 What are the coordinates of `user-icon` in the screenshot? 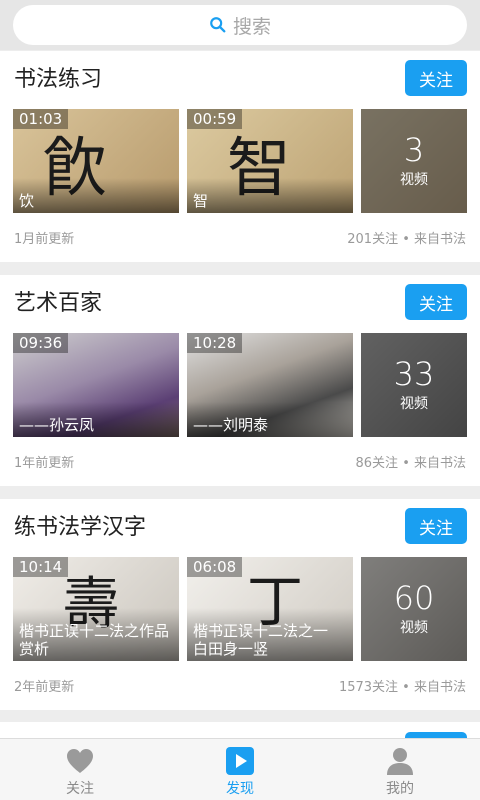 It's located at (400, 761).